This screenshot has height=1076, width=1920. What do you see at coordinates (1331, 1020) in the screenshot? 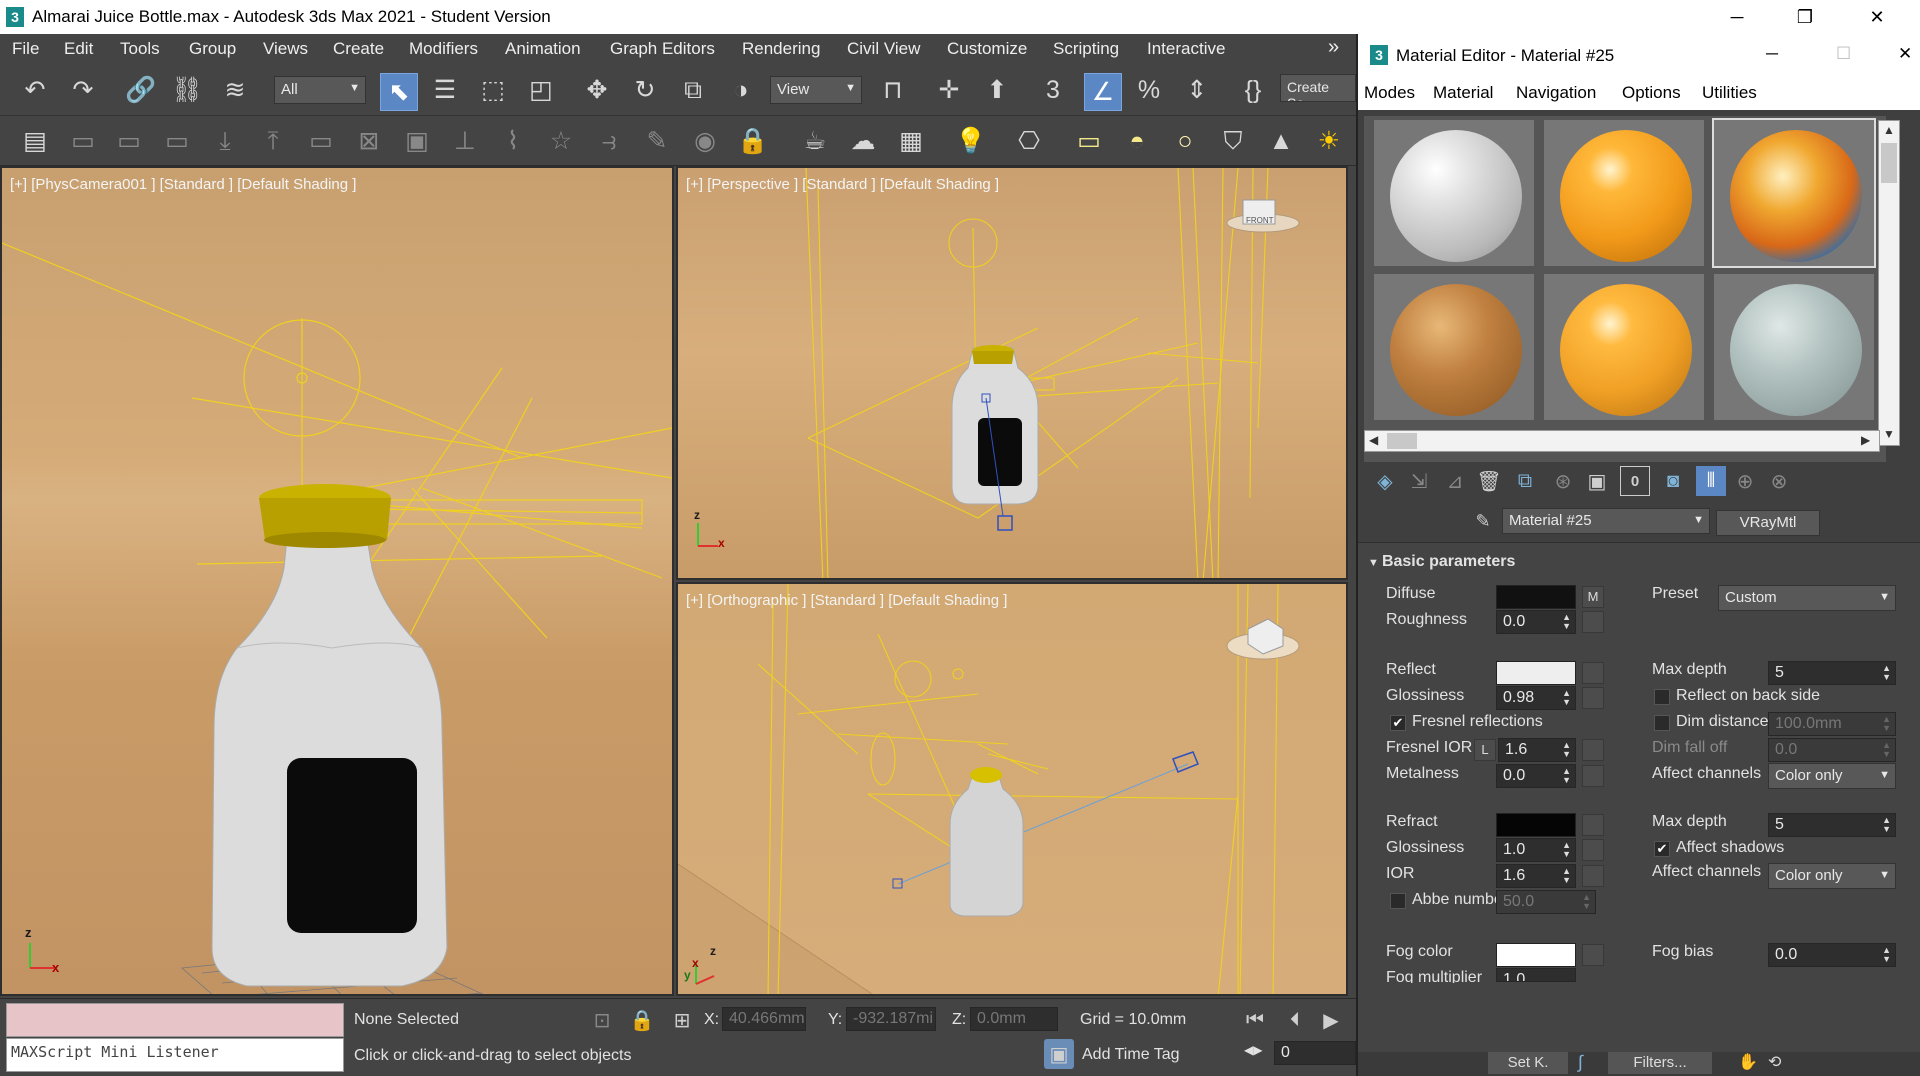
I see `play-icon: ▶` at bounding box center [1331, 1020].